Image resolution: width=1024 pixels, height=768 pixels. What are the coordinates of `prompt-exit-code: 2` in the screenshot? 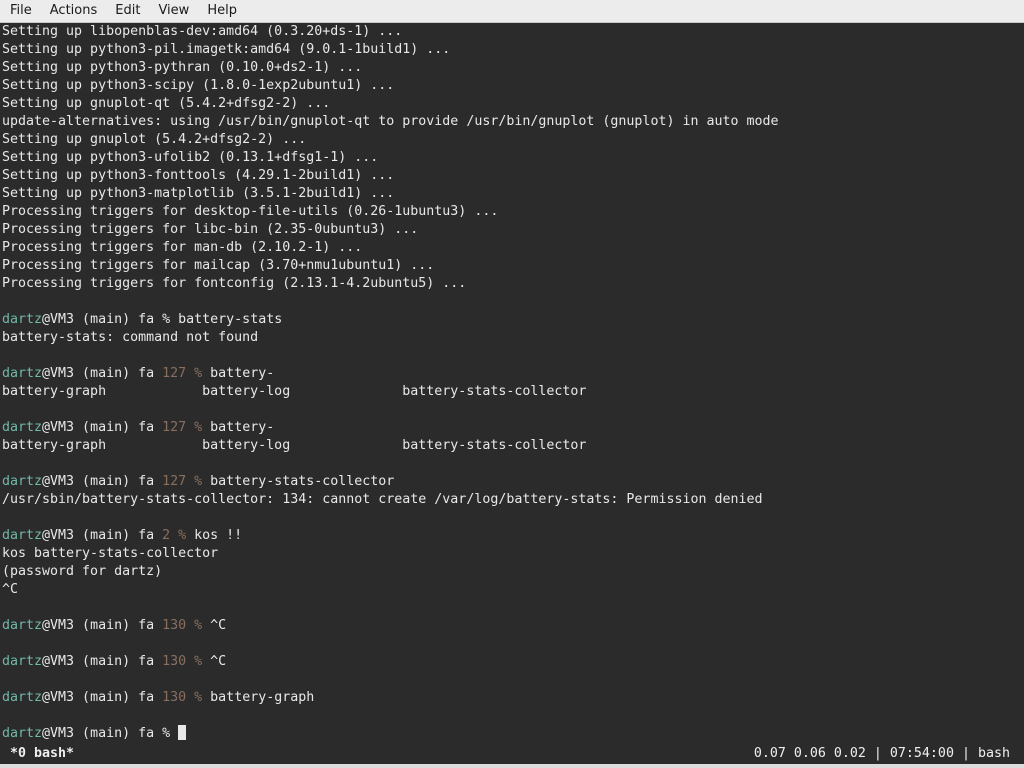 It's located at (170, 535).